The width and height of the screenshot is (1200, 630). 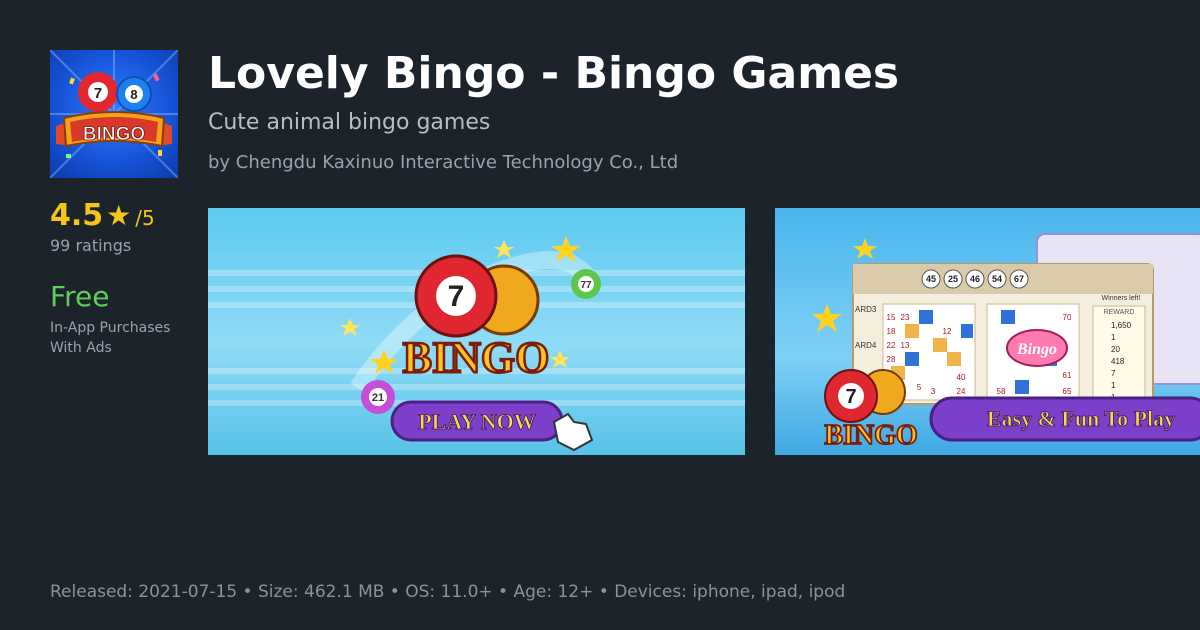 What do you see at coordinates (110, 328) in the screenshot?
I see `iap-line-1: In-App Purchases` at bounding box center [110, 328].